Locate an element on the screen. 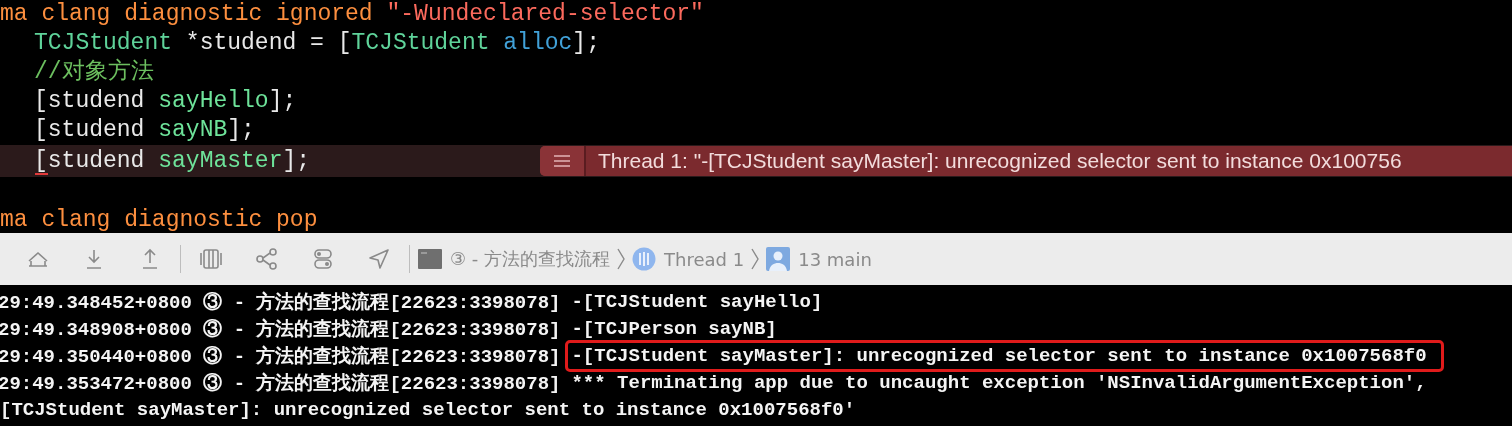 Image resolution: width=1512 pixels, height=426 pixels. menu-icon is located at coordinates (563, 161).